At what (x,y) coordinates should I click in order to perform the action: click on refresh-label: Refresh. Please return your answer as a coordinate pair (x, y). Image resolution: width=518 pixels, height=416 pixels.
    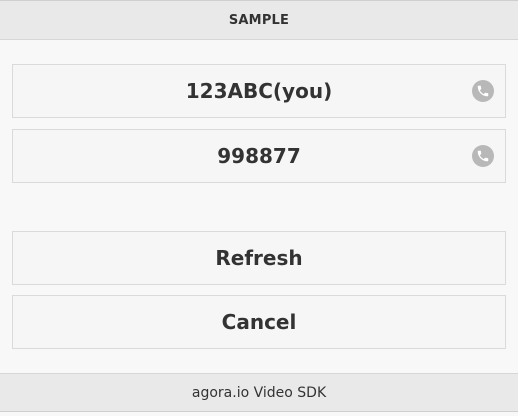
    Looking at the image, I should click on (259, 258).